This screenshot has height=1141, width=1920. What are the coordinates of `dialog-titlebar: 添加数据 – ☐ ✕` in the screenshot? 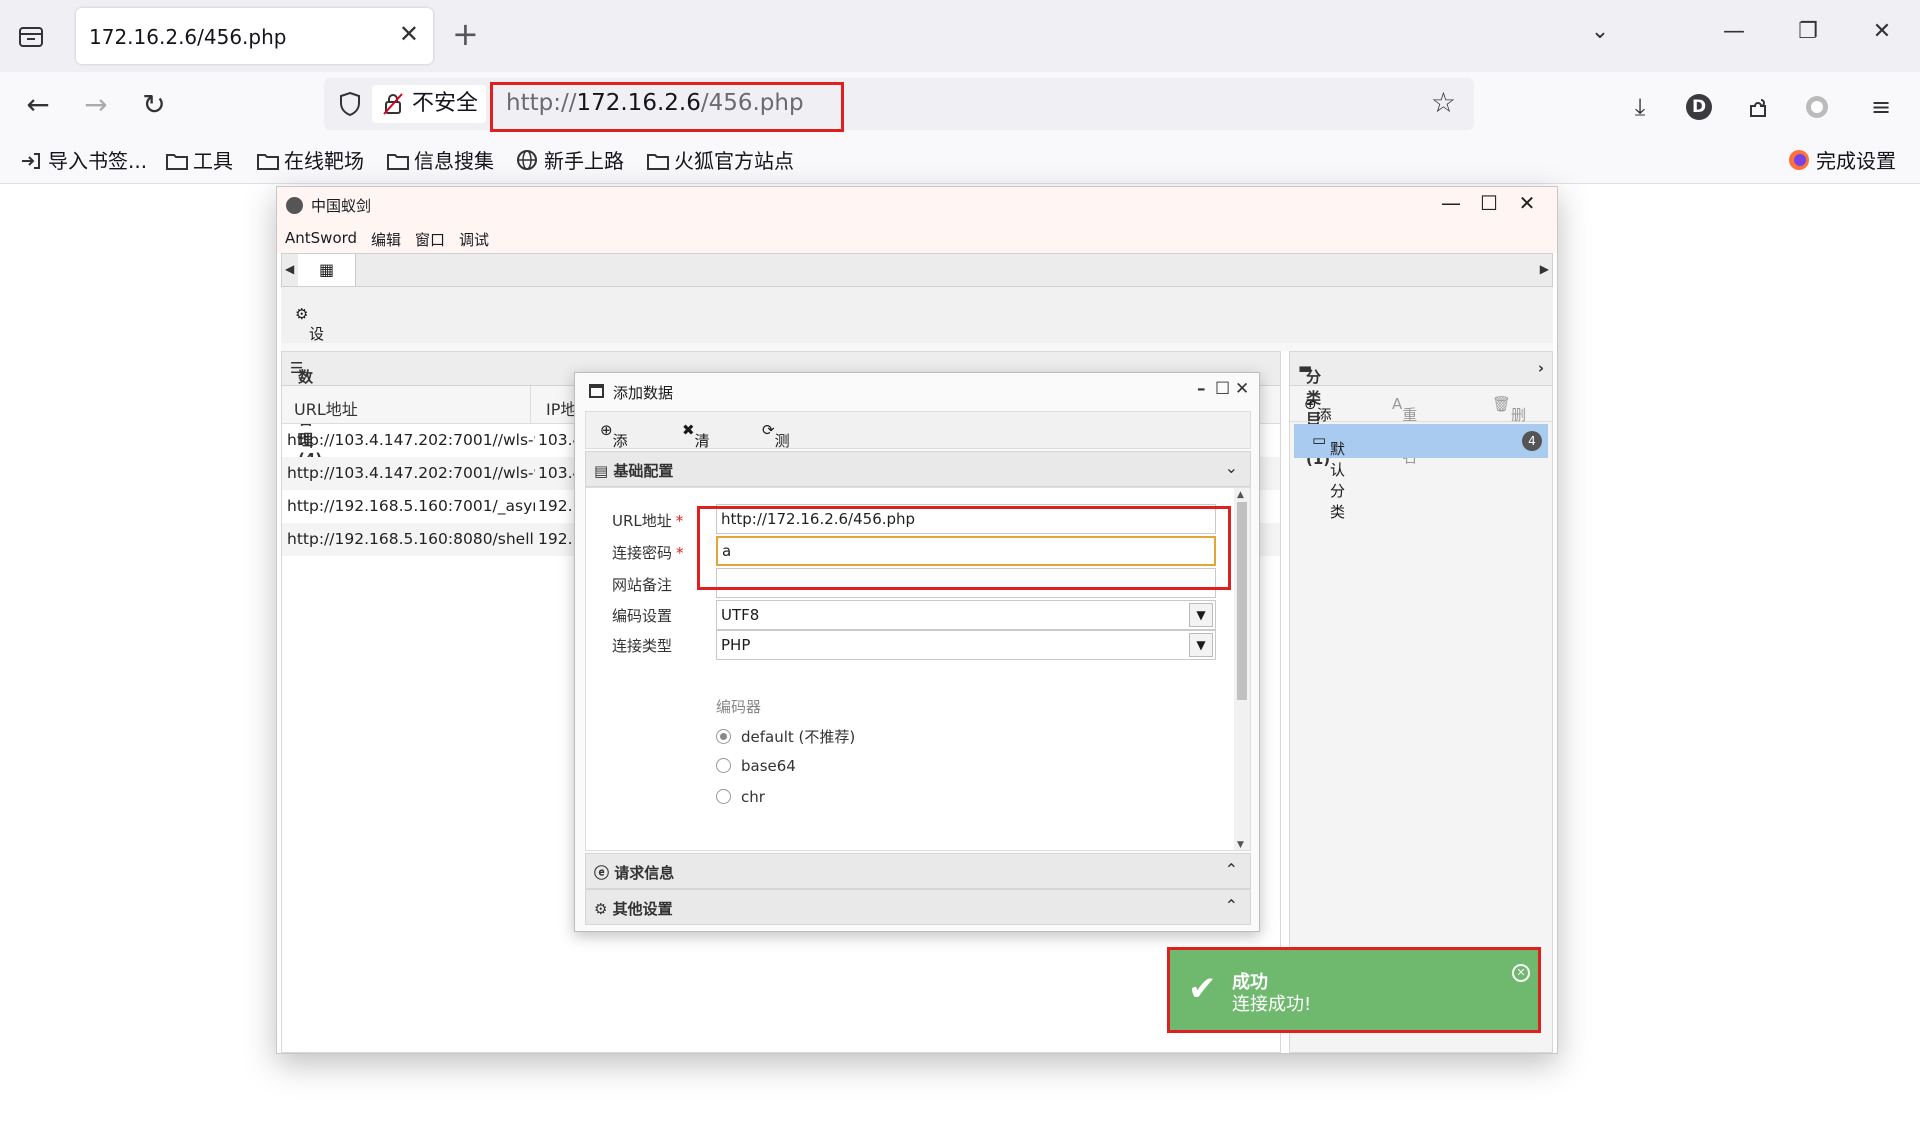 It's located at (917, 391).